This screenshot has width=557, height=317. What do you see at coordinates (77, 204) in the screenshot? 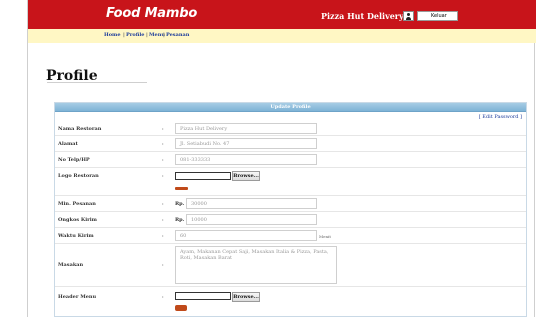
I see `field-label: Min. Pesanan` at bounding box center [77, 204].